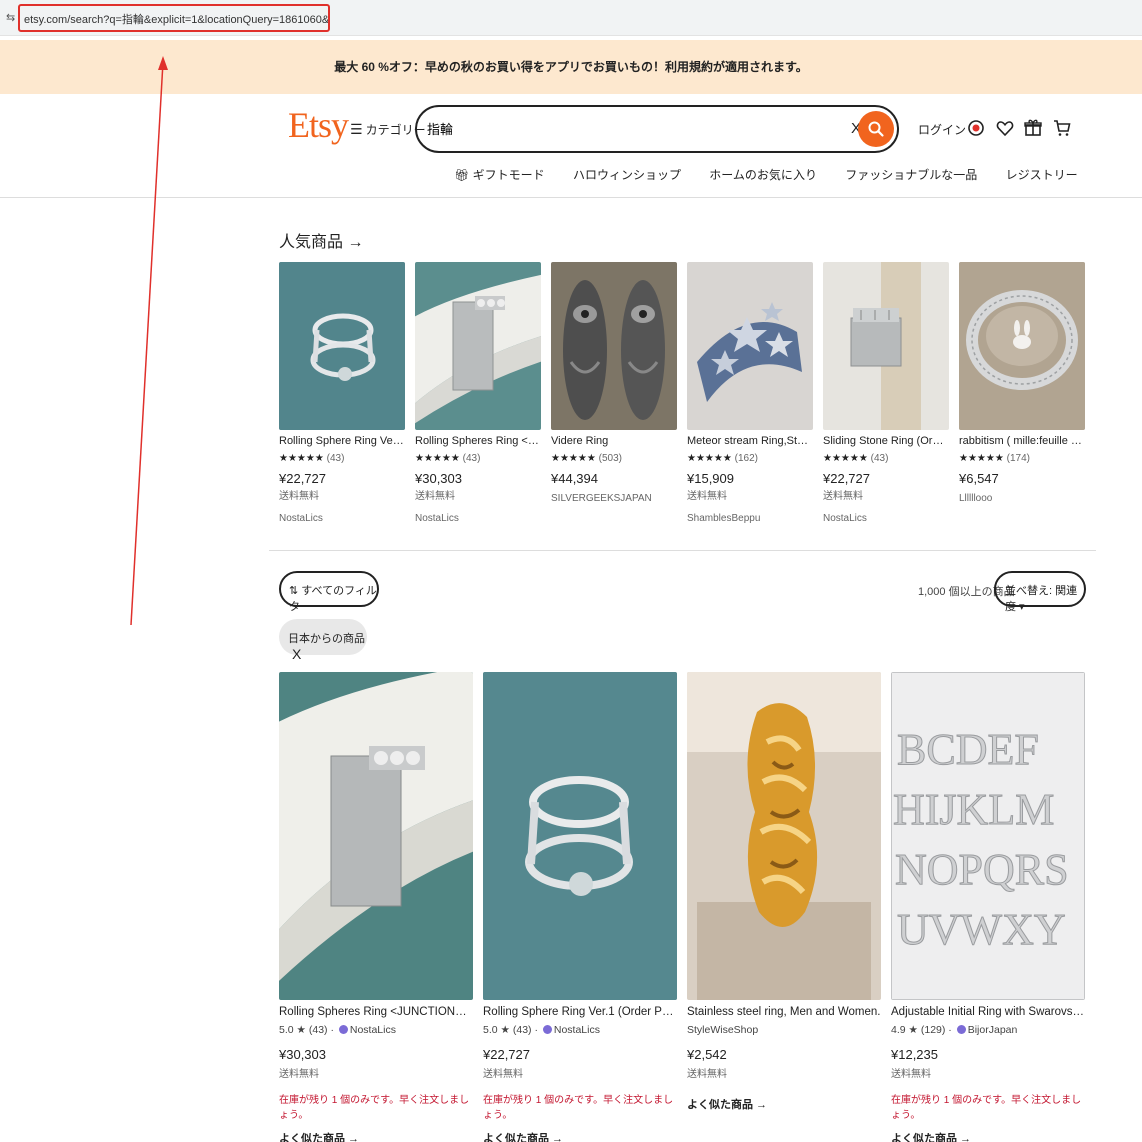  I want to click on product-price: ¥6,547, so click(979, 478).